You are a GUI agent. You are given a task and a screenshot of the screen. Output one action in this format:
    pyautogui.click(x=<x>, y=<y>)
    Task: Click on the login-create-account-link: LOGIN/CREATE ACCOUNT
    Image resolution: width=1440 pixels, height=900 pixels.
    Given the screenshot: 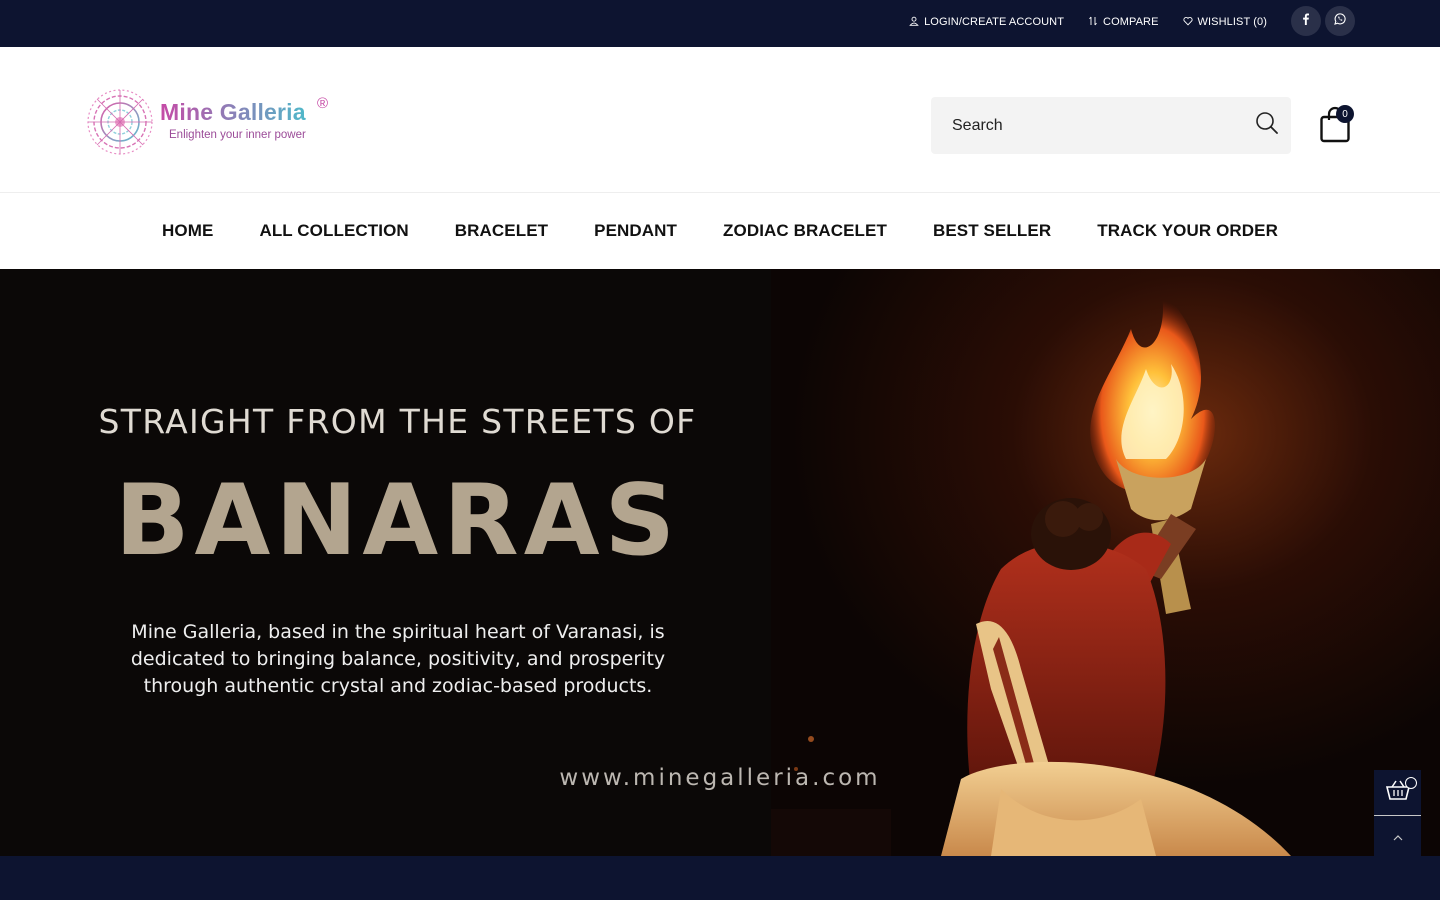 What is the action you would take?
    pyautogui.click(x=986, y=22)
    